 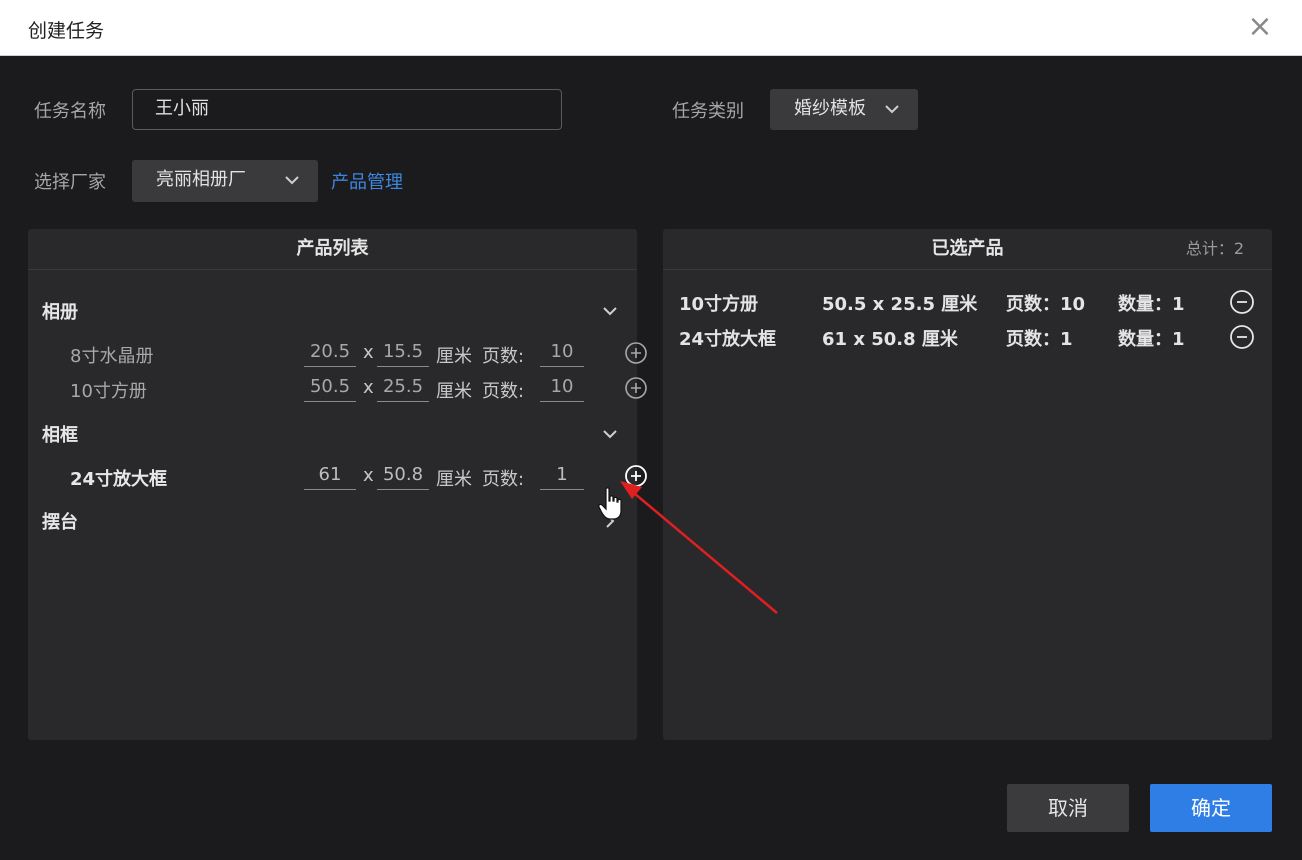 I want to click on product-manage-link: 产品管理, so click(x=367, y=181).